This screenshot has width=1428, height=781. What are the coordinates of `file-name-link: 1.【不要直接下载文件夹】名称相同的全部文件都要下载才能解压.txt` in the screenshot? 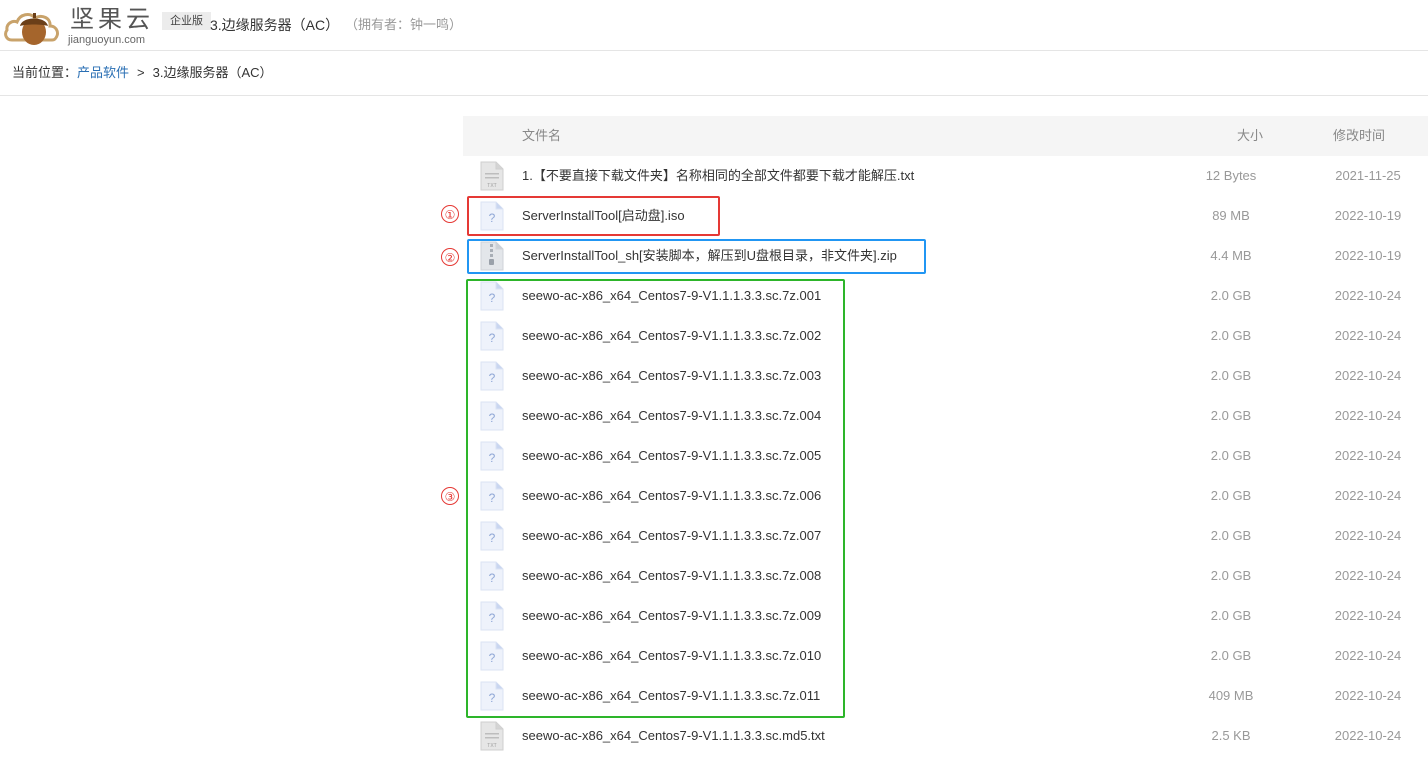 It's located at (718, 176).